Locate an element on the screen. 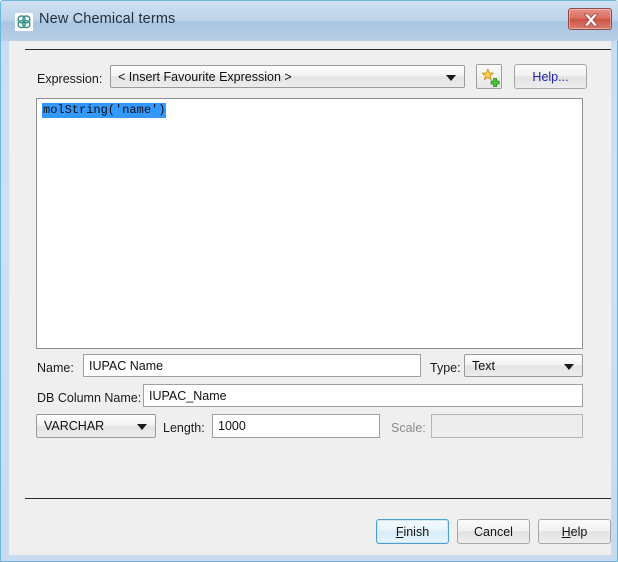 This screenshot has height=562, width=618. top-separator is located at coordinates (318, 49).